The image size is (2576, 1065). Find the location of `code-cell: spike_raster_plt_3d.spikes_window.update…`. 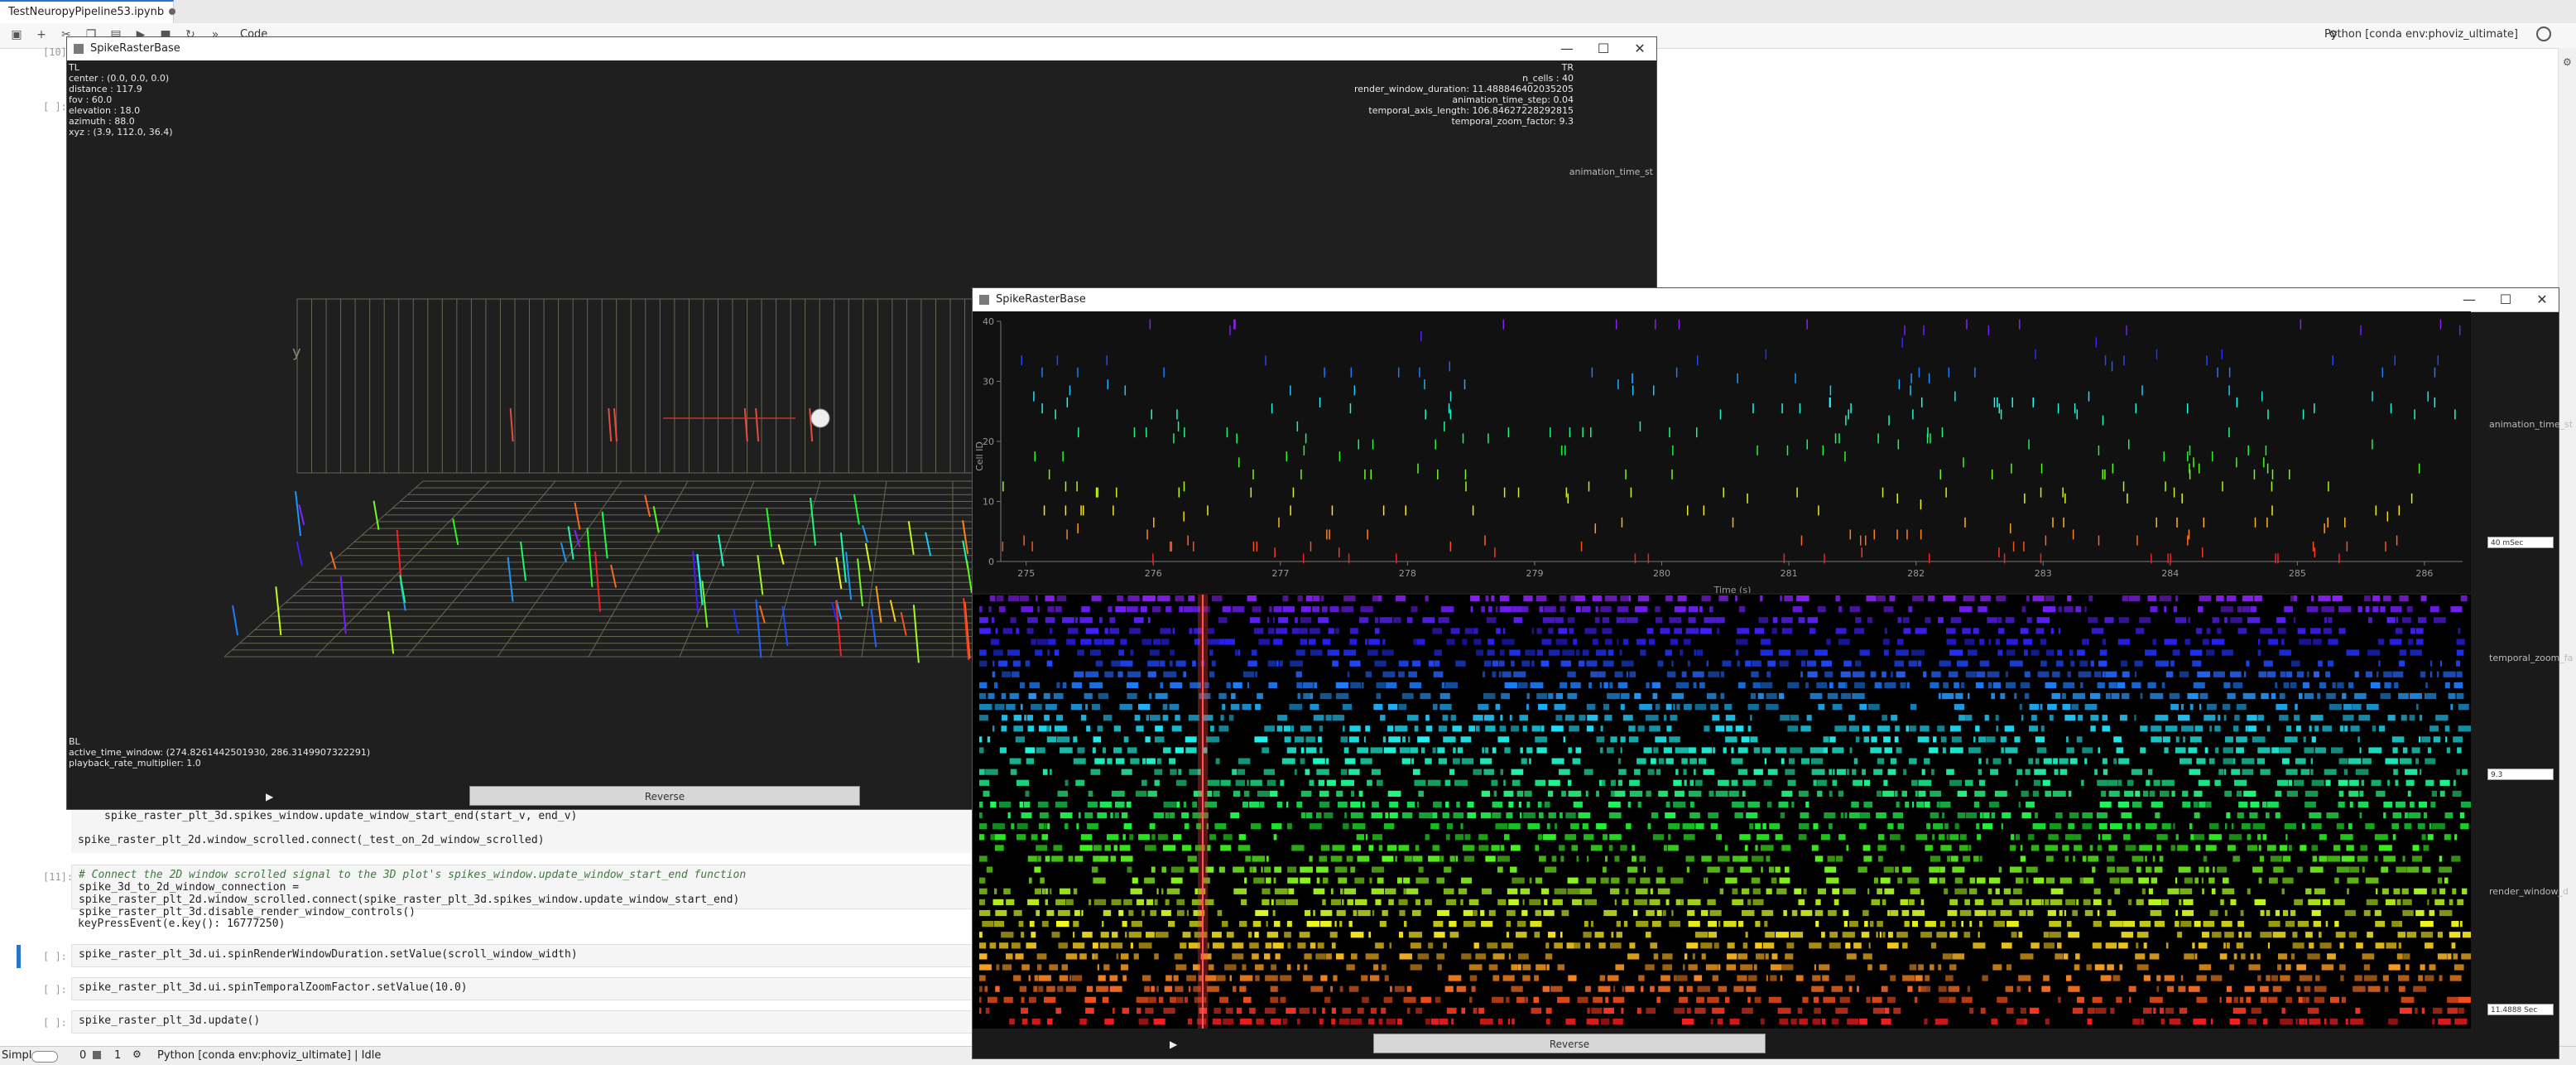

code-cell: spike_raster_plt_3d.spikes_window.update… is located at coordinates (522, 830).